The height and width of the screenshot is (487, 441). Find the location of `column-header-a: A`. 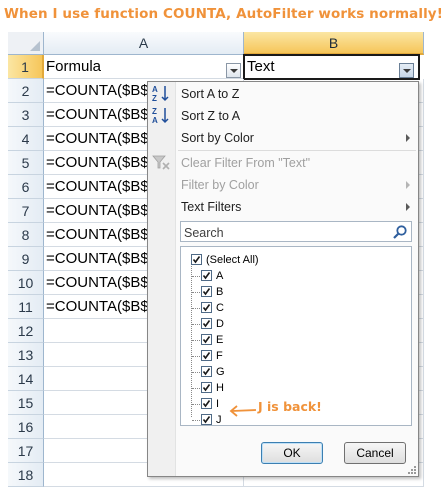

column-header-a: A is located at coordinates (144, 43).